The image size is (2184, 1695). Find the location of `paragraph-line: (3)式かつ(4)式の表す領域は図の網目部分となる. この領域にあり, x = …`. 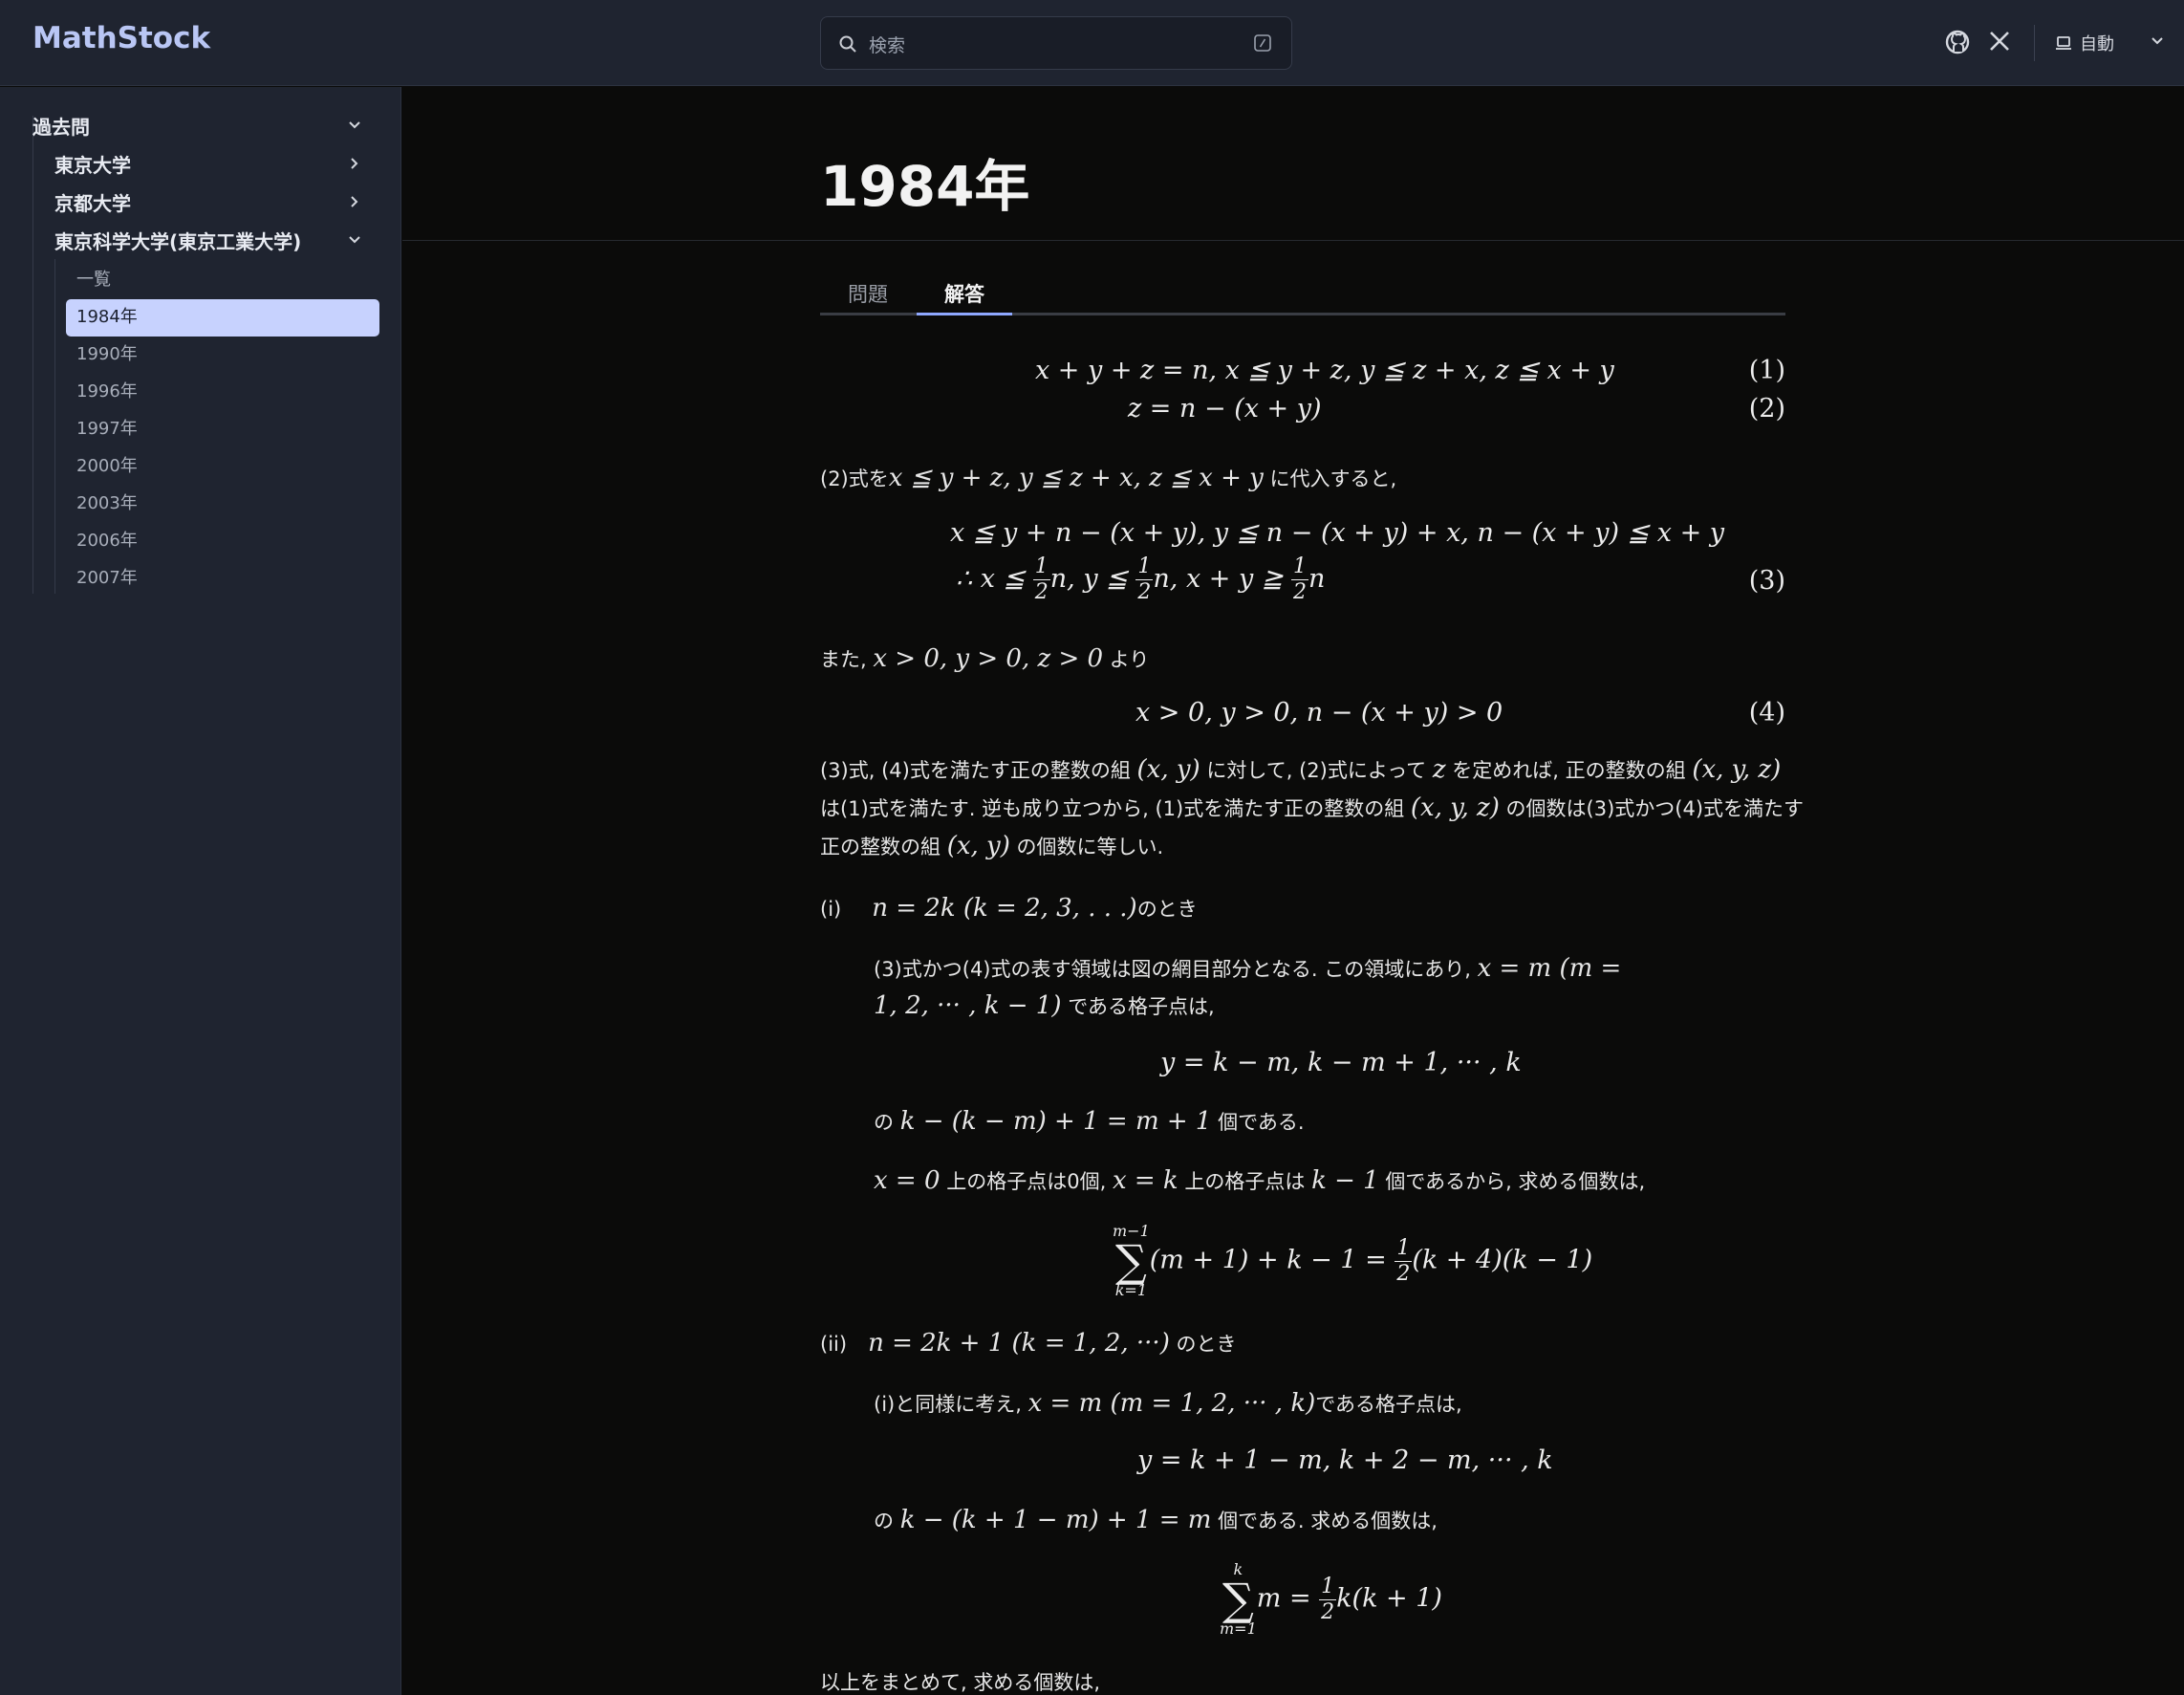

paragraph-line: (3)式かつ(4)式の表す領域は図の網目部分となる. この領域にあり, x = … is located at coordinates (1247, 969).